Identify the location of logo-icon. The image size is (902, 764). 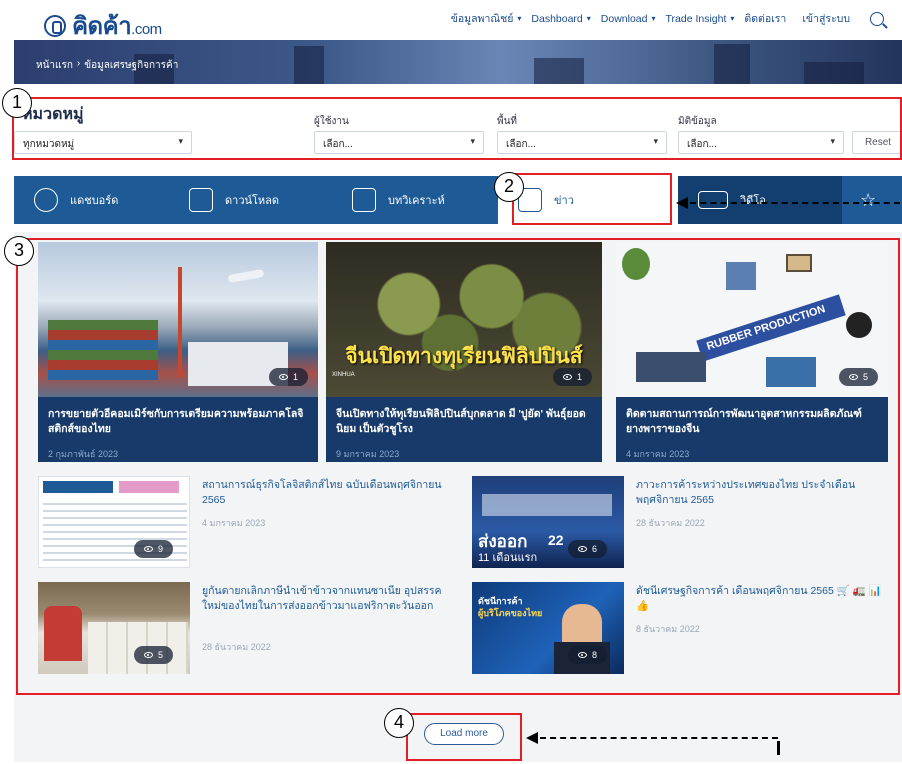
(55, 25).